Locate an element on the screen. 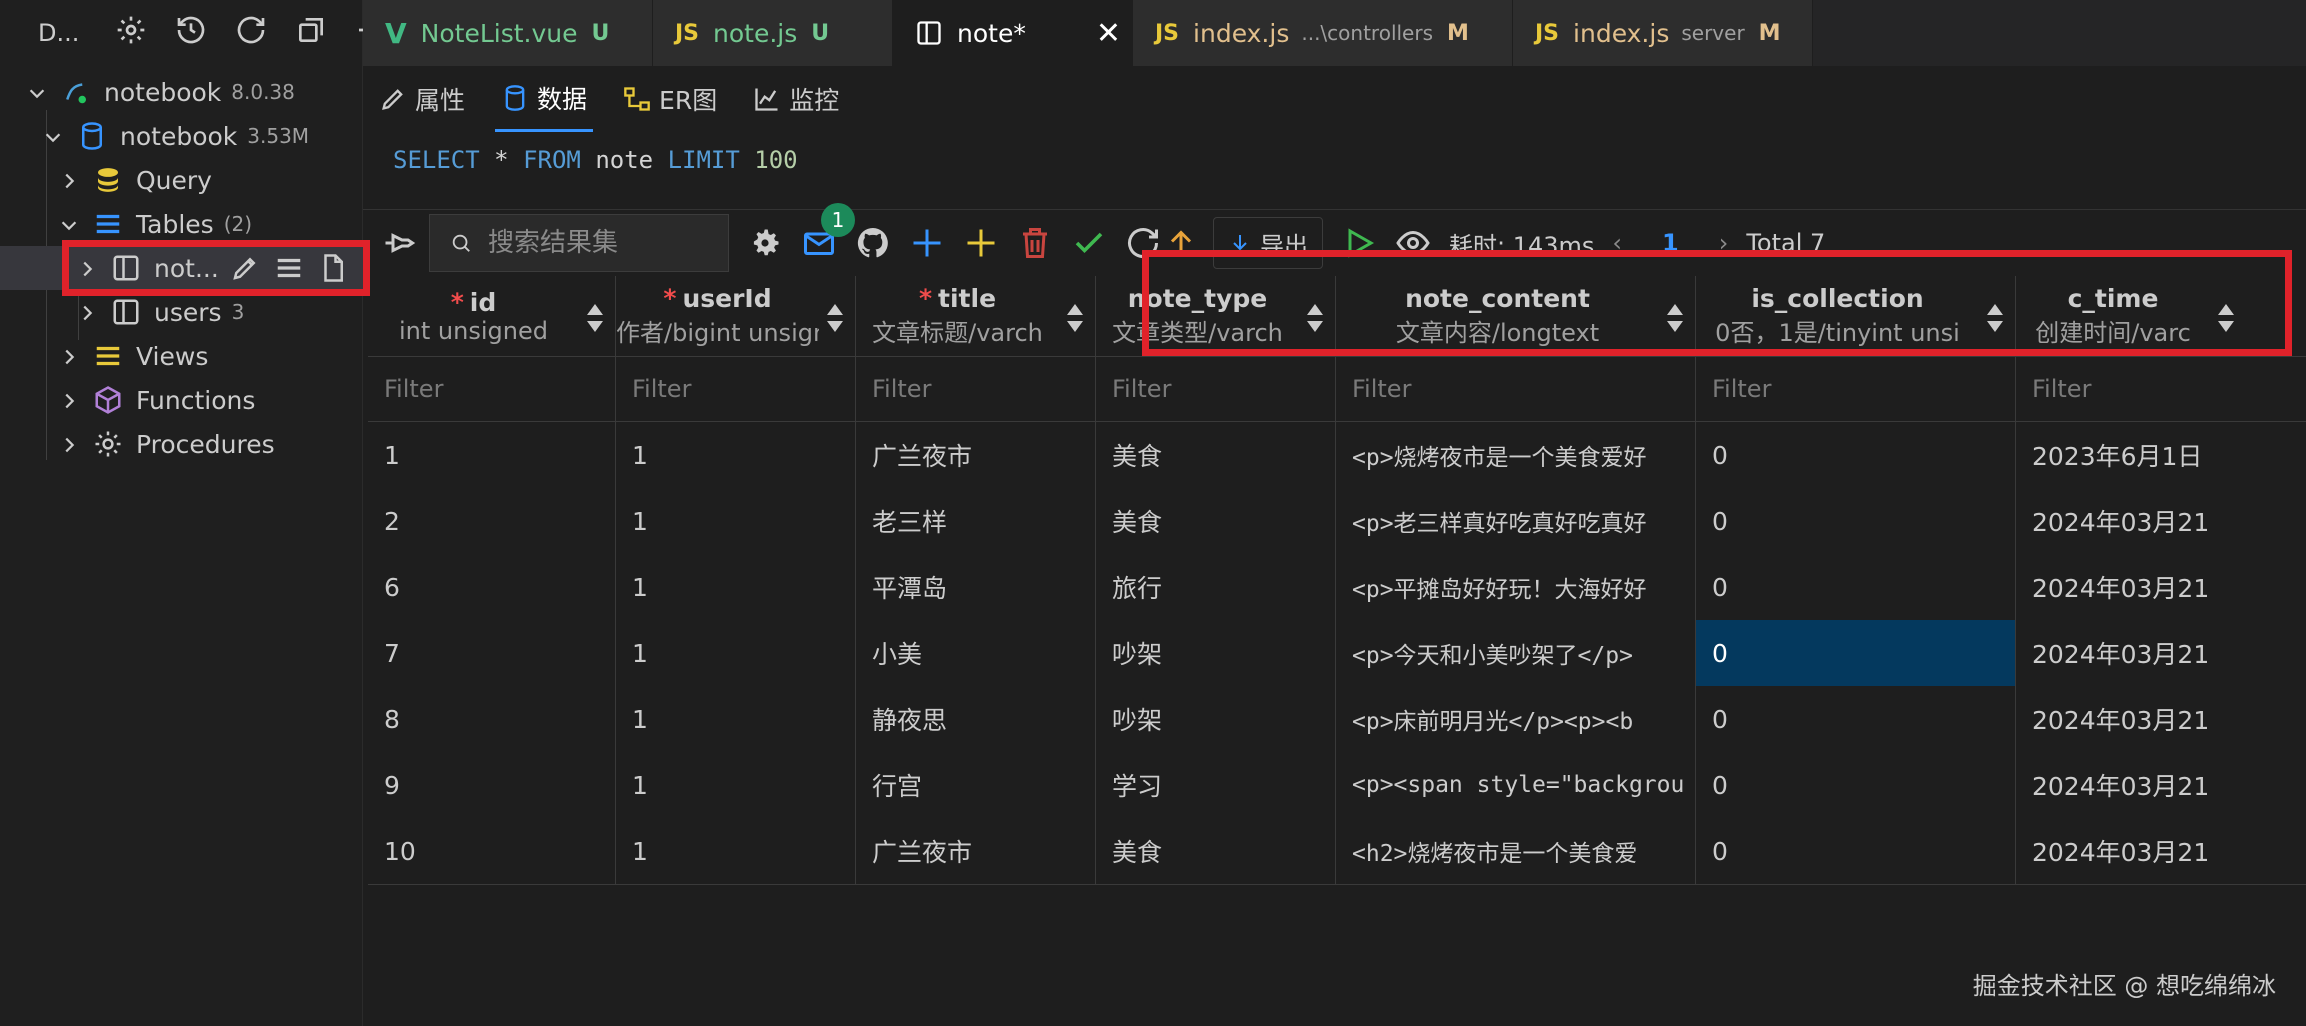 This screenshot has height=1026, width=2306. list-icon is located at coordinates (289, 268).